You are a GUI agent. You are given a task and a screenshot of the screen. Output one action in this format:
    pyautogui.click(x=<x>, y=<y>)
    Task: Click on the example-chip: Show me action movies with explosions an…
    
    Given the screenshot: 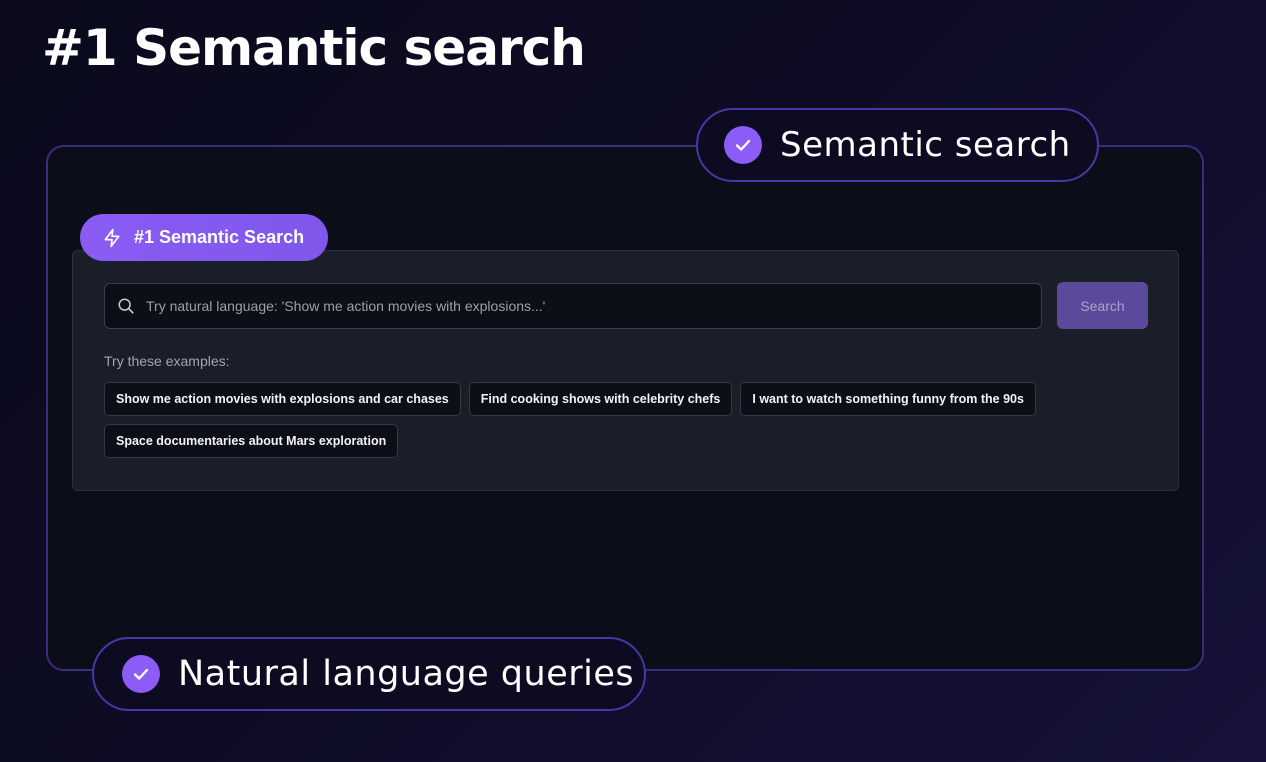 What is the action you would take?
    pyautogui.click(x=282, y=399)
    